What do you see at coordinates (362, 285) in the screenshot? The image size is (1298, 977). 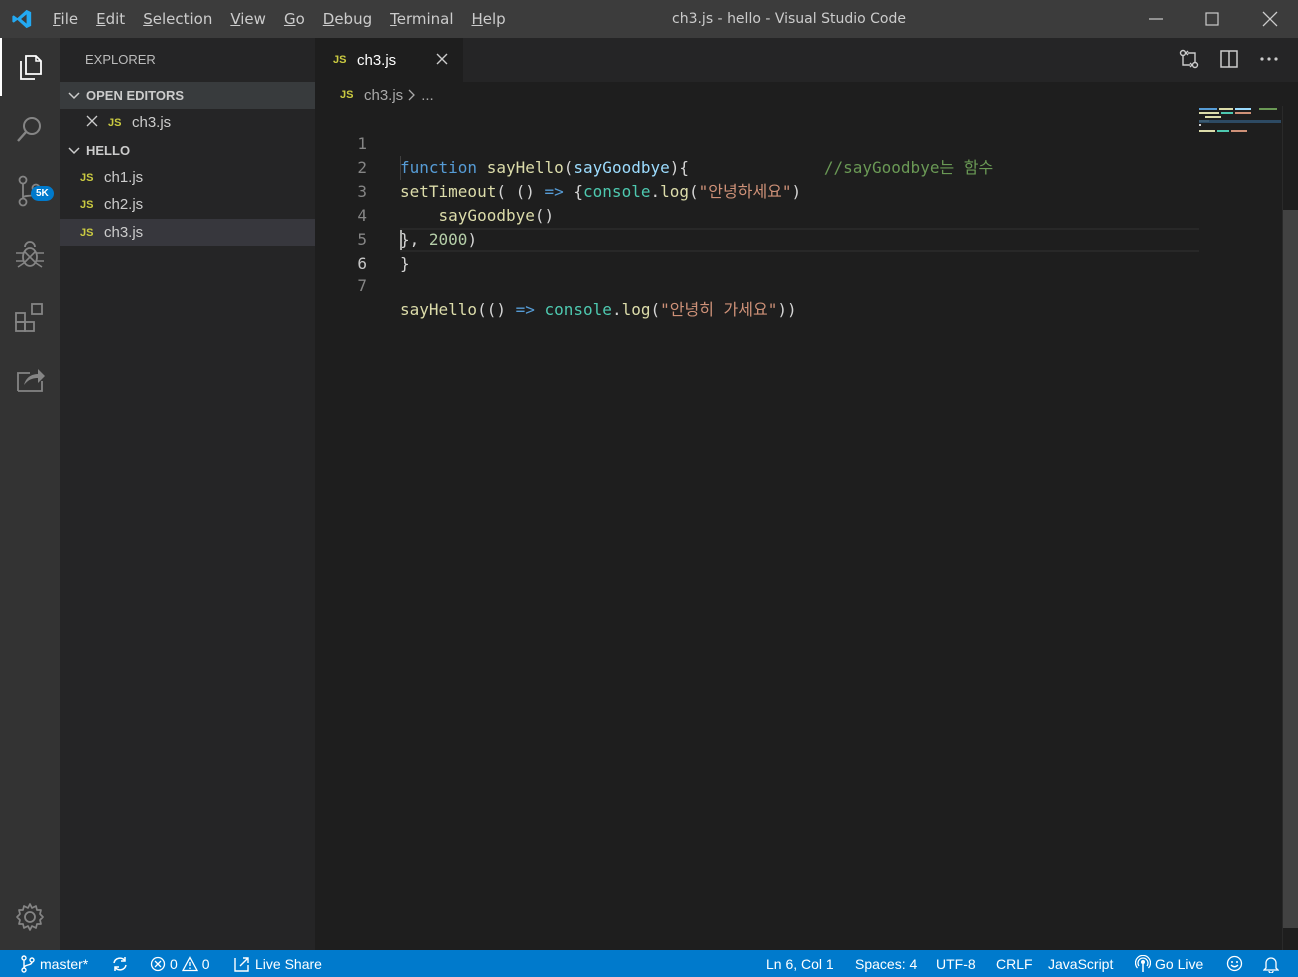 I see `line-number: 7` at bounding box center [362, 285].